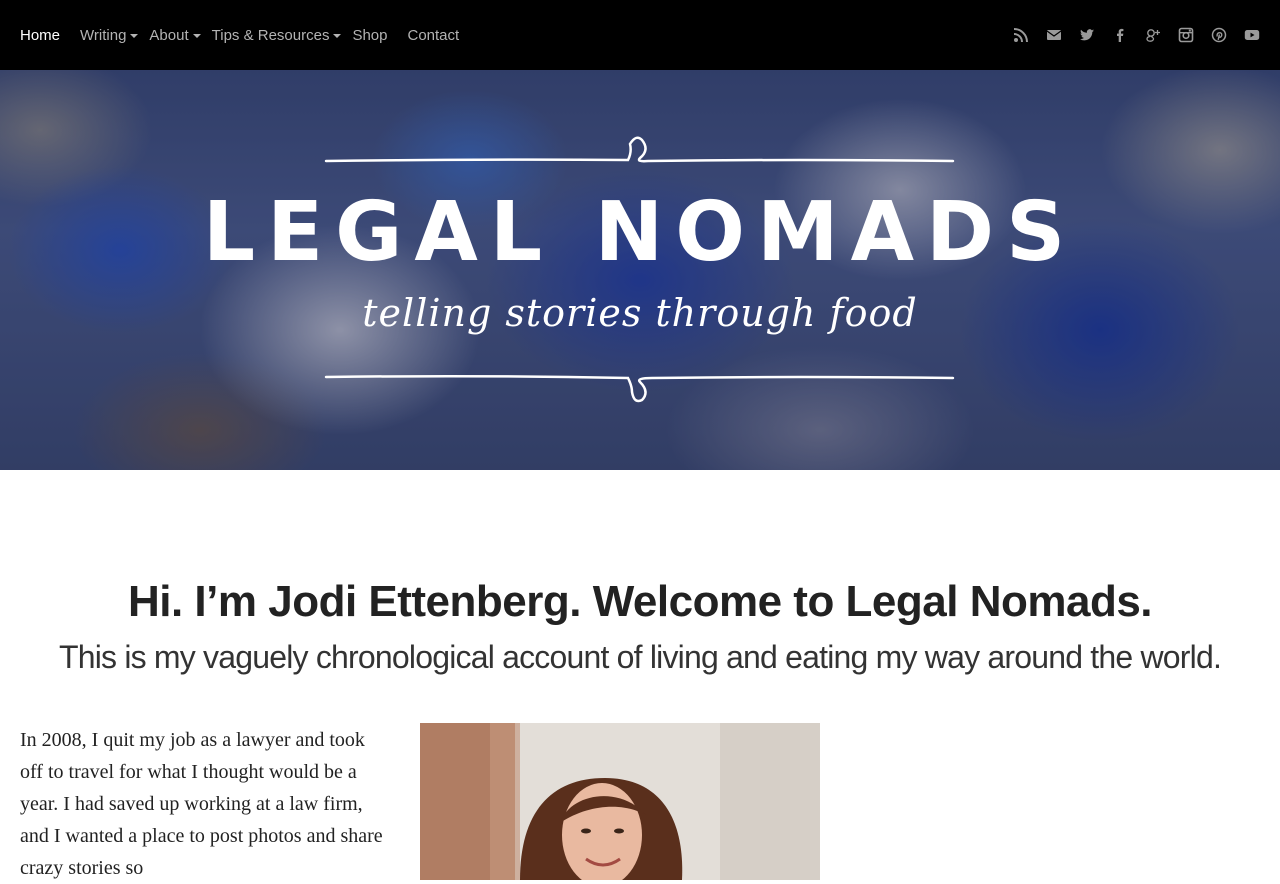  I want to click on social-links, so click(1136, 35).